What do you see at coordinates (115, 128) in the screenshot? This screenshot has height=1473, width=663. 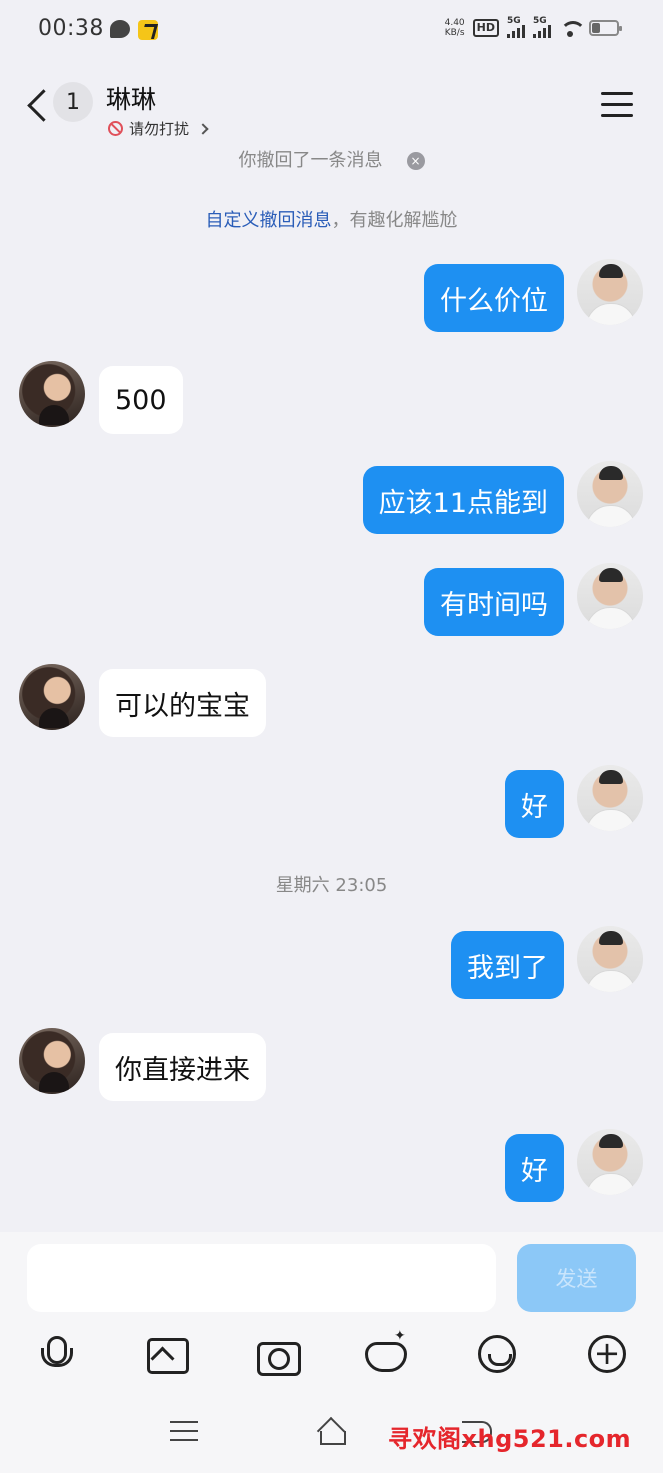 I see `do-not-disturb-icon` at bounding box center [115, 128].